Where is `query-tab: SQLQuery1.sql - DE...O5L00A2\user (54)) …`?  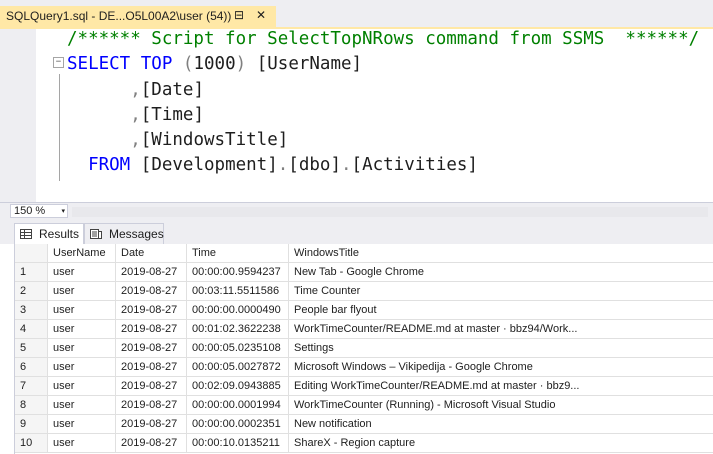
query-tab: SQLQuery1.sql - DE...O5L00A2\user (54)) … is located at coordinates (138, 16).